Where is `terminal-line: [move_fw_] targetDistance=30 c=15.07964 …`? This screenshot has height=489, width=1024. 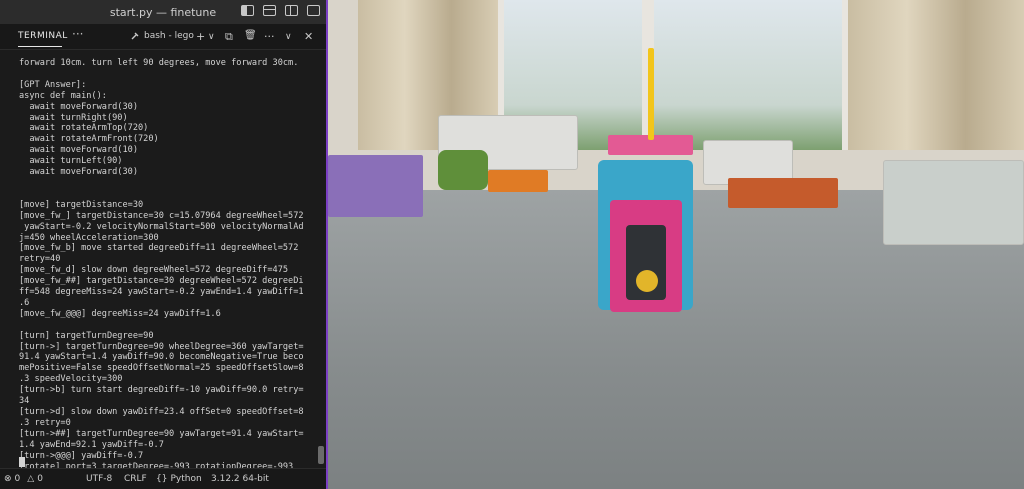
terminal-line: [move_fw_] targetDistance=30 c=15.07964 … is located at coordinates (161, 215).